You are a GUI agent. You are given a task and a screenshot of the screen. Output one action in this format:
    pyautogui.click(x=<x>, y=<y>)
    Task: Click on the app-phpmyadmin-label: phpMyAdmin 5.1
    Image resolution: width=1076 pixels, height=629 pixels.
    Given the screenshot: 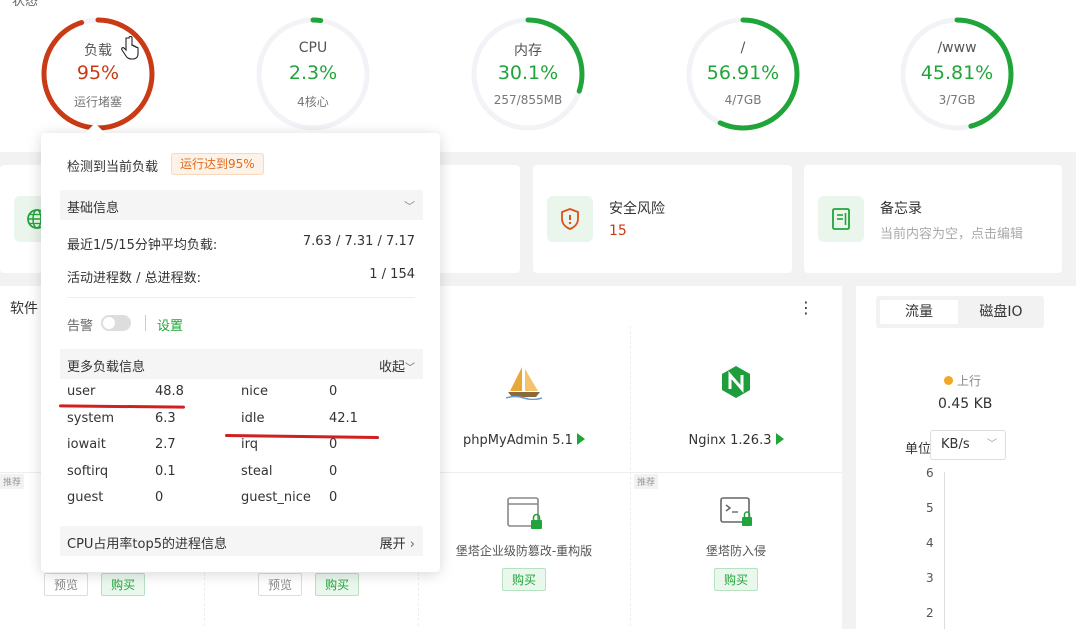 What is the action you would take?
    pyautogui.click(x=518, y=440)
    